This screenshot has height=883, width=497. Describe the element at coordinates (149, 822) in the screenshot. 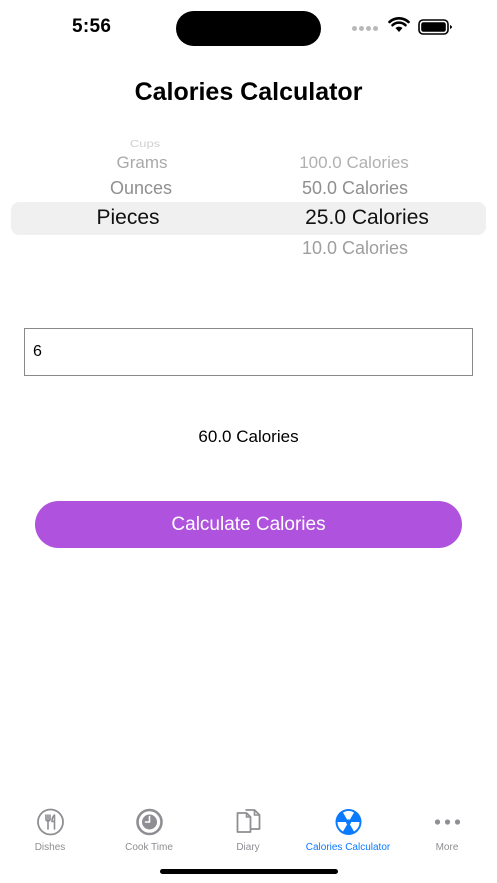

I see `timer-icon` at that location.